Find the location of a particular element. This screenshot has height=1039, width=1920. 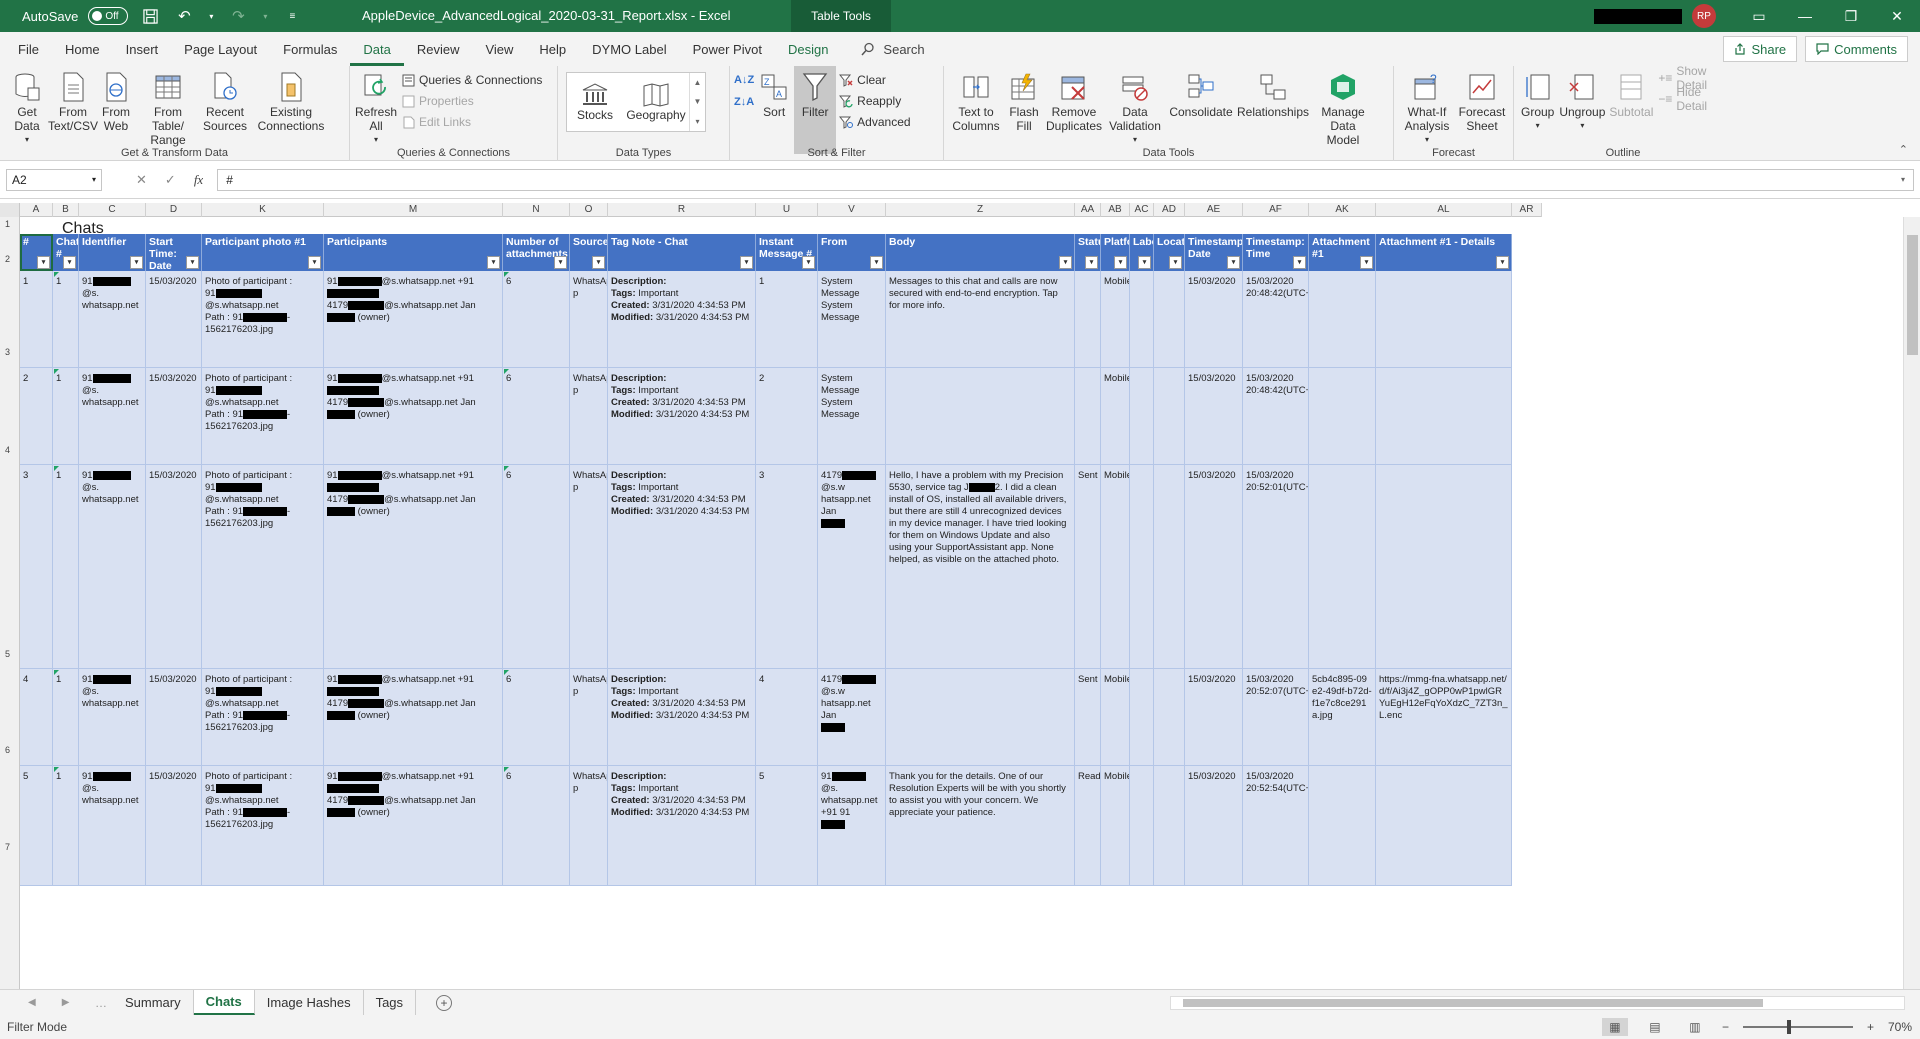

sort-za-icon: Z↓A is located at coordinates (744, 102).